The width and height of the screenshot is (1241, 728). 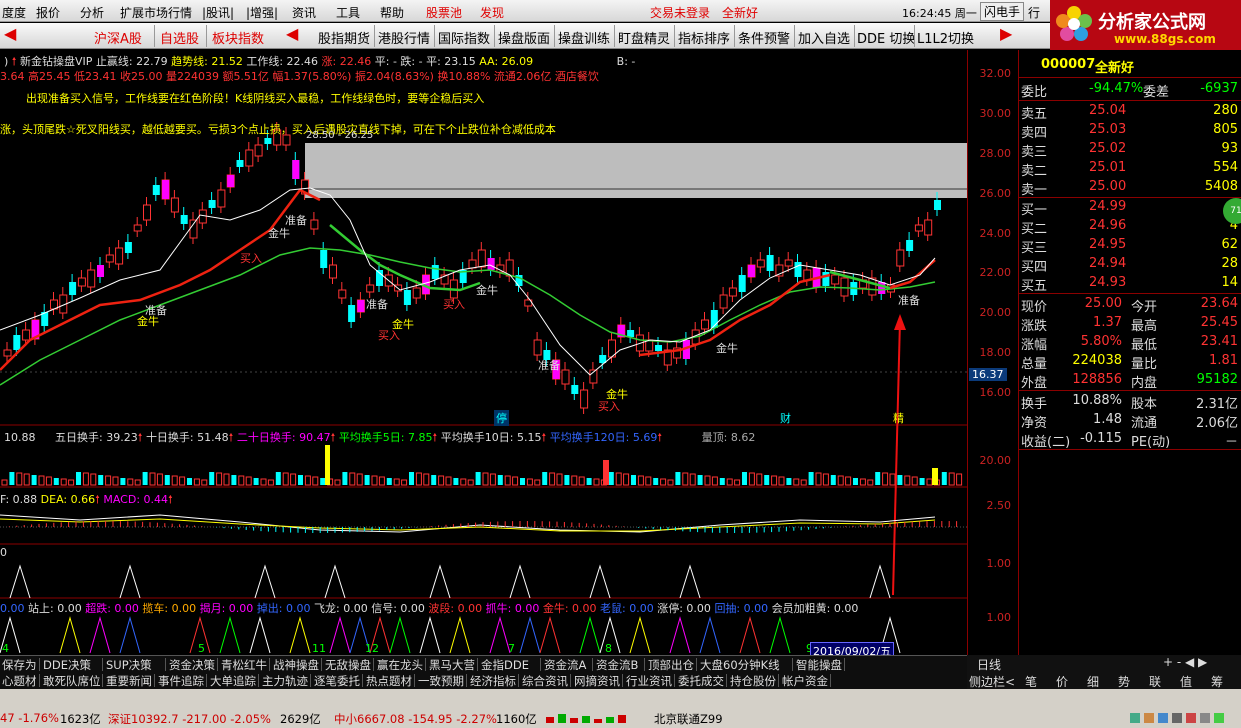 I want to click on time-tick: 4, so click(x=5, y=648).